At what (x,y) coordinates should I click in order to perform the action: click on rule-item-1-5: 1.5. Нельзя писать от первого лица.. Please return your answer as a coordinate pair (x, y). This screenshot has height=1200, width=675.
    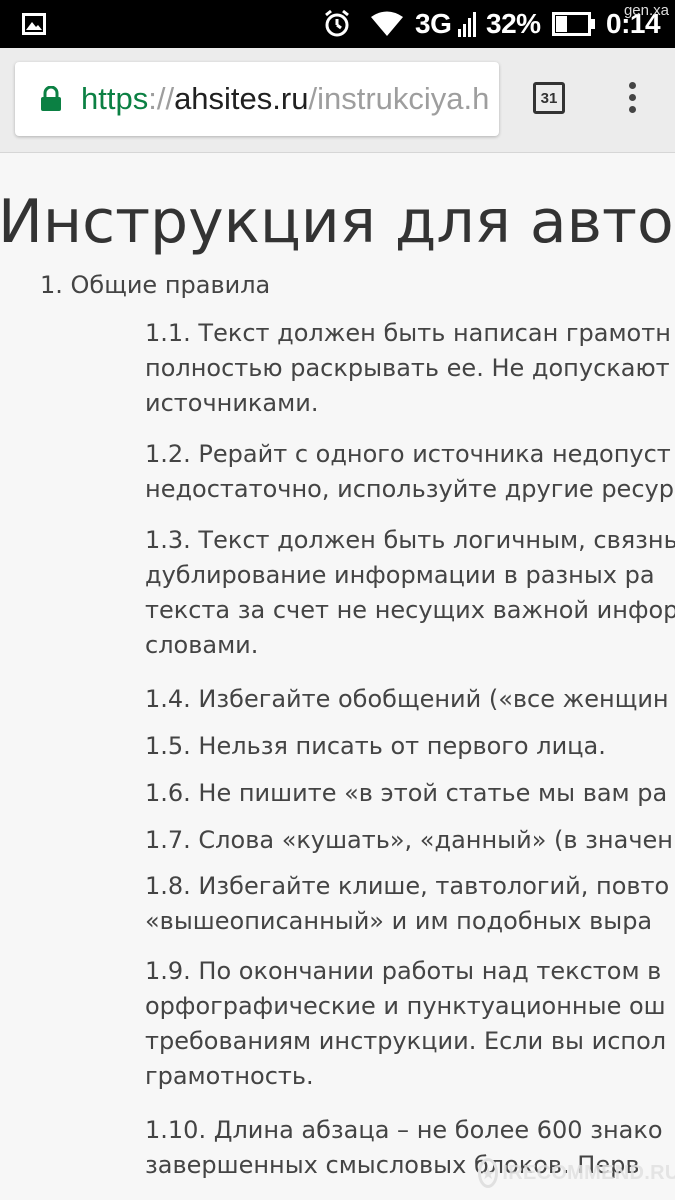
    Looking at the image, I should click on (375, 746).